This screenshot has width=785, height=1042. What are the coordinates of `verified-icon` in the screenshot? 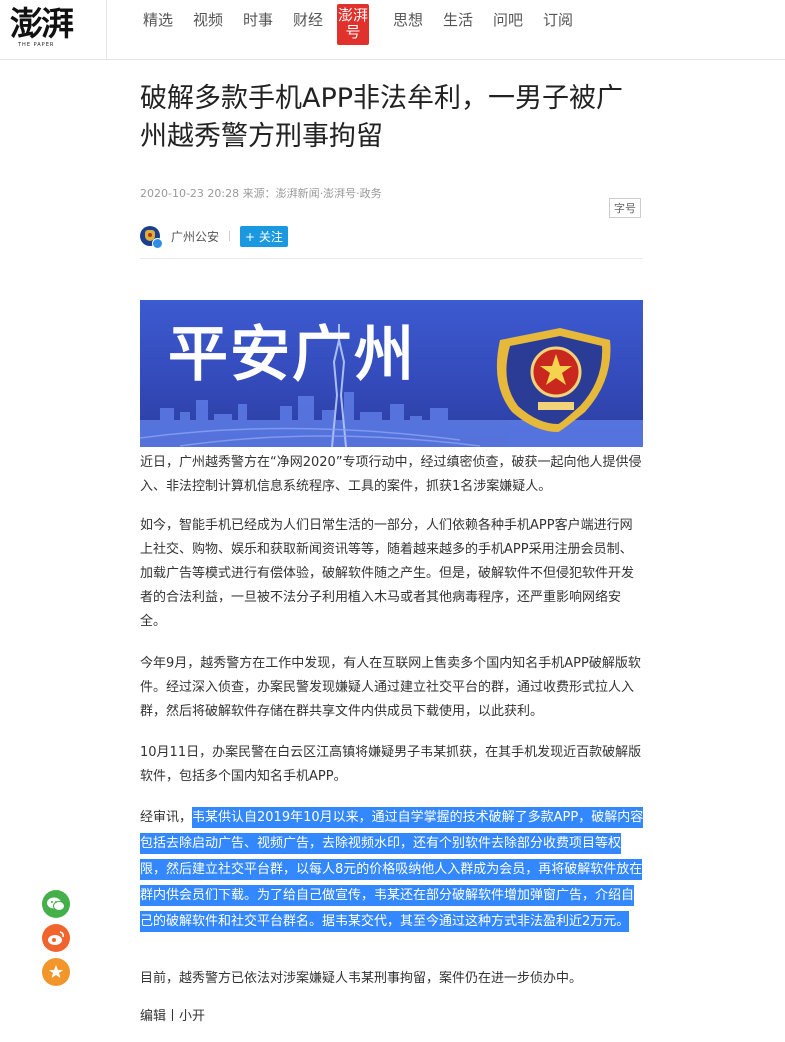 It's located at (157, 243).